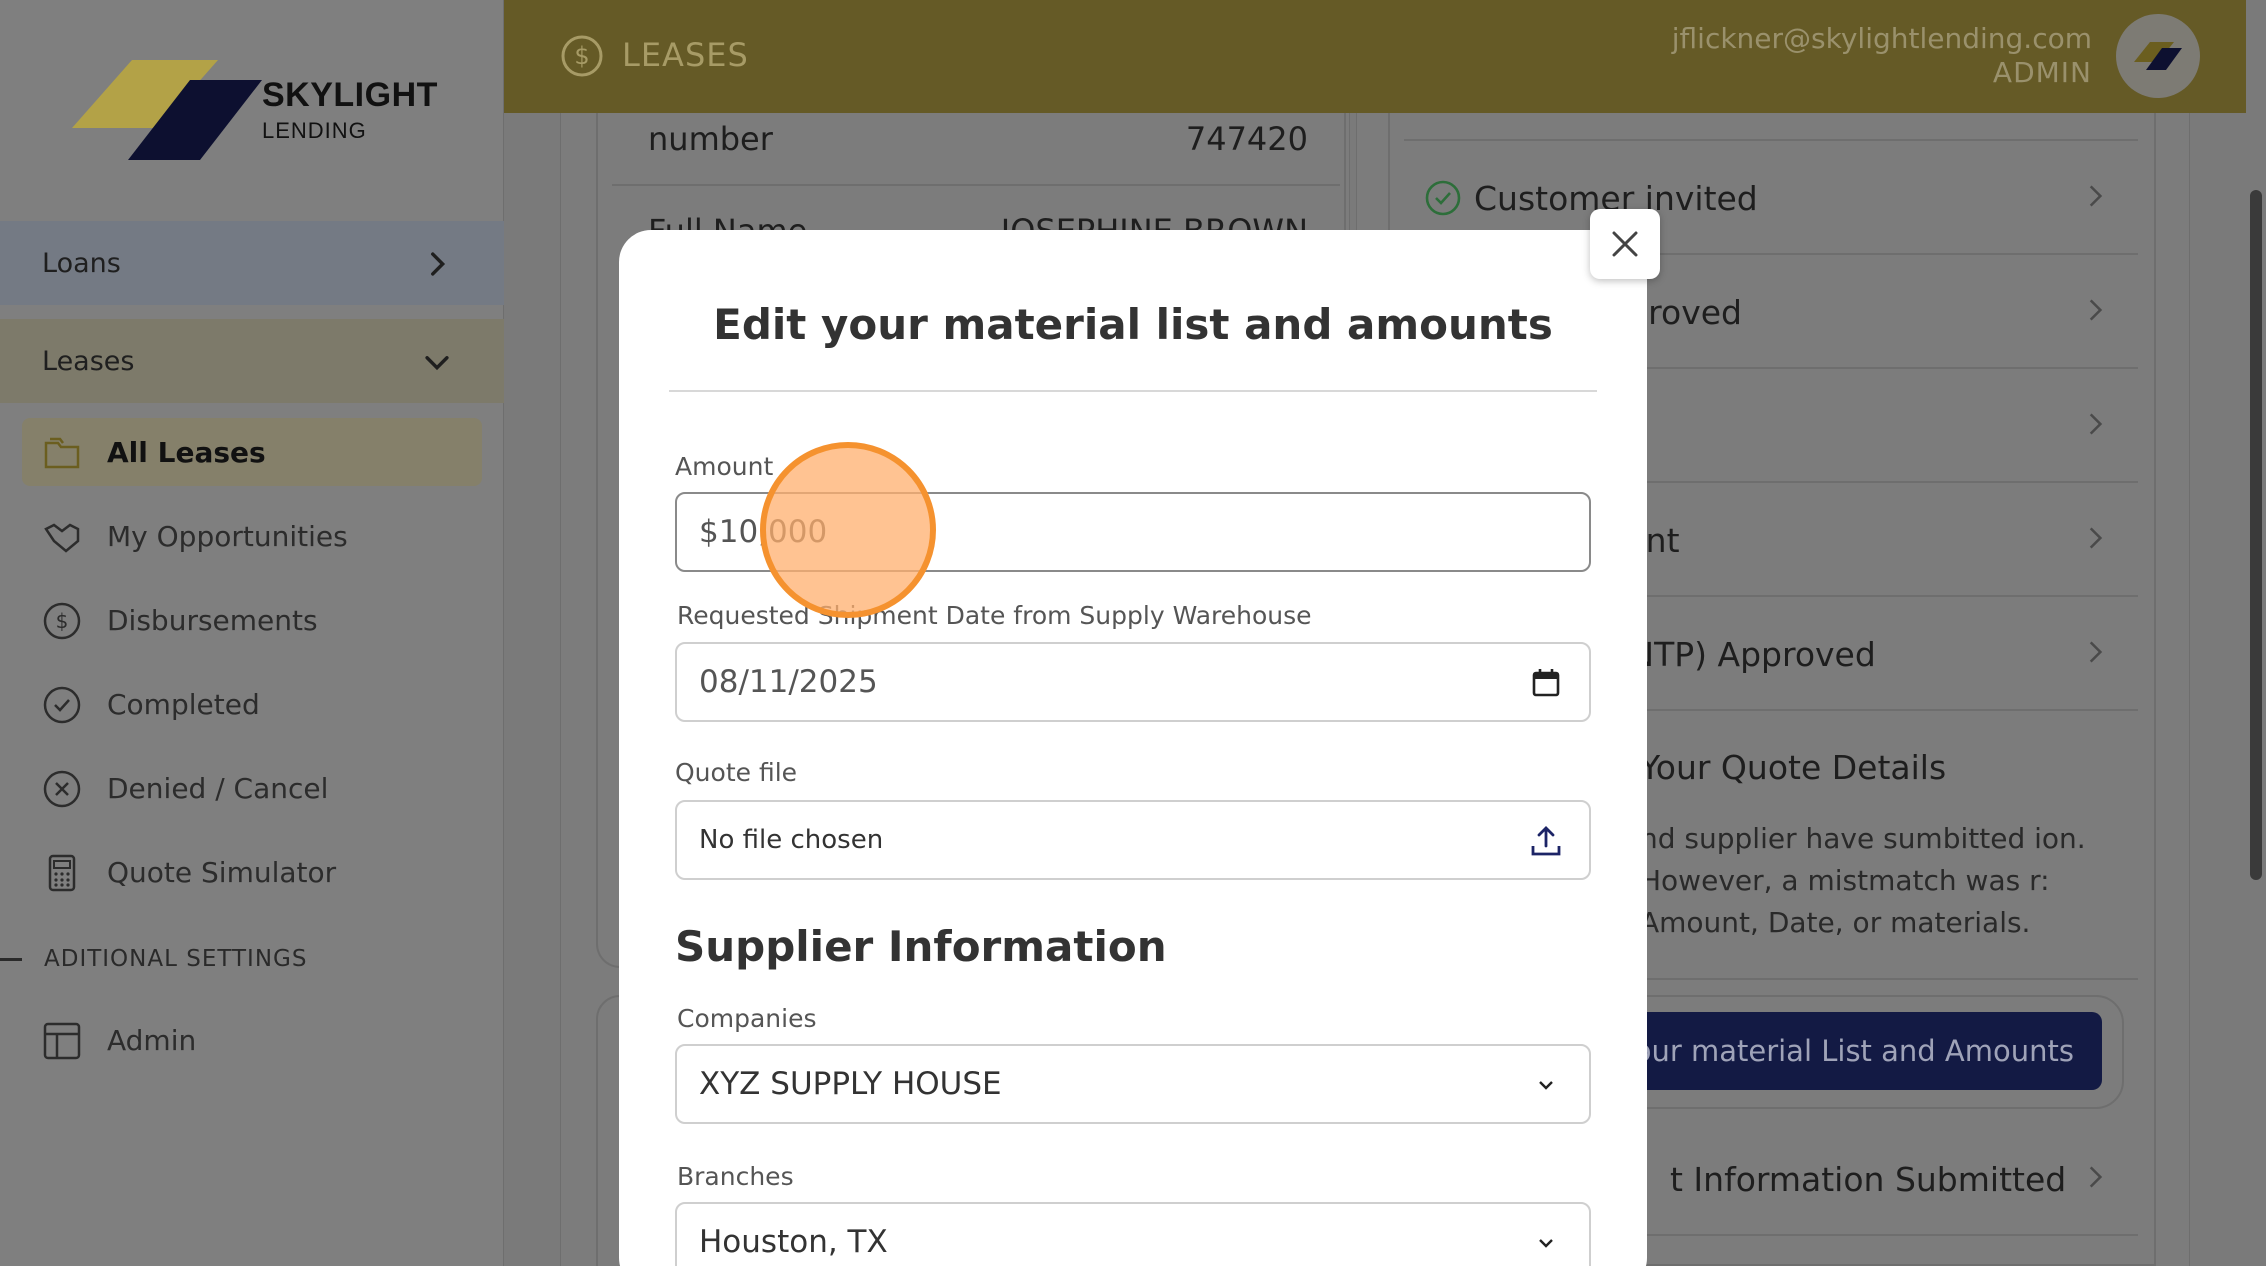 This screenshot has width=2266, height=1266. I want to click on shipment-date-input: 08/11/2025, so click(1133, 682).